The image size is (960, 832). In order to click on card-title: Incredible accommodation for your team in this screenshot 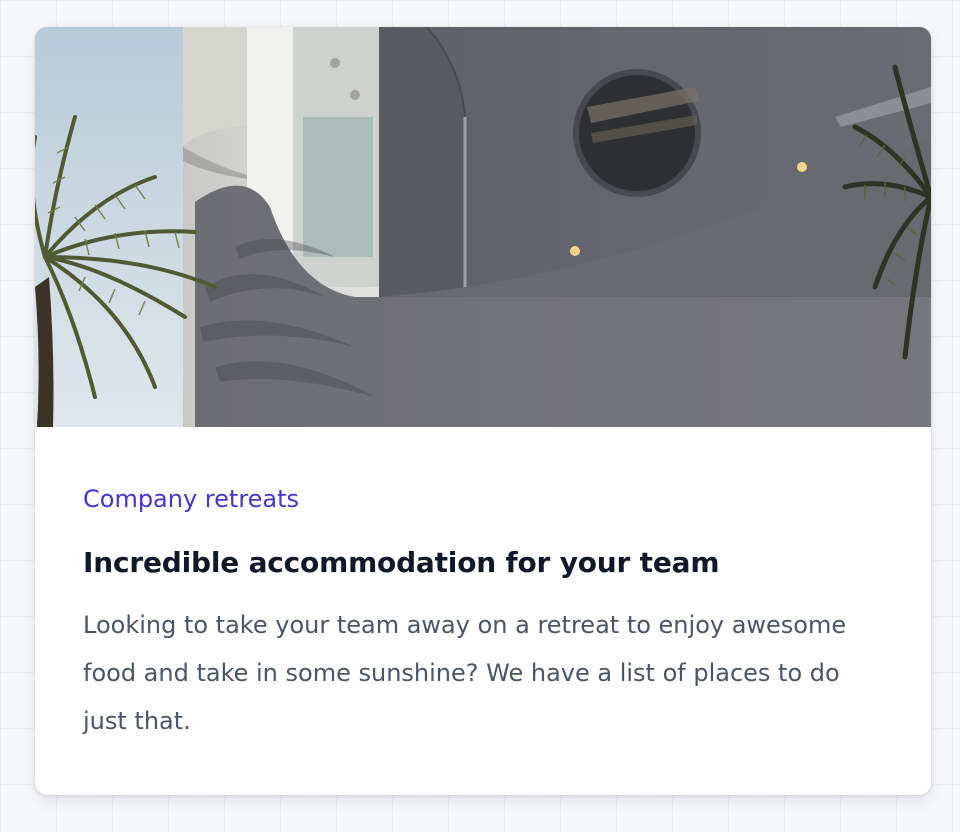, I will do `click(473, 563)`.